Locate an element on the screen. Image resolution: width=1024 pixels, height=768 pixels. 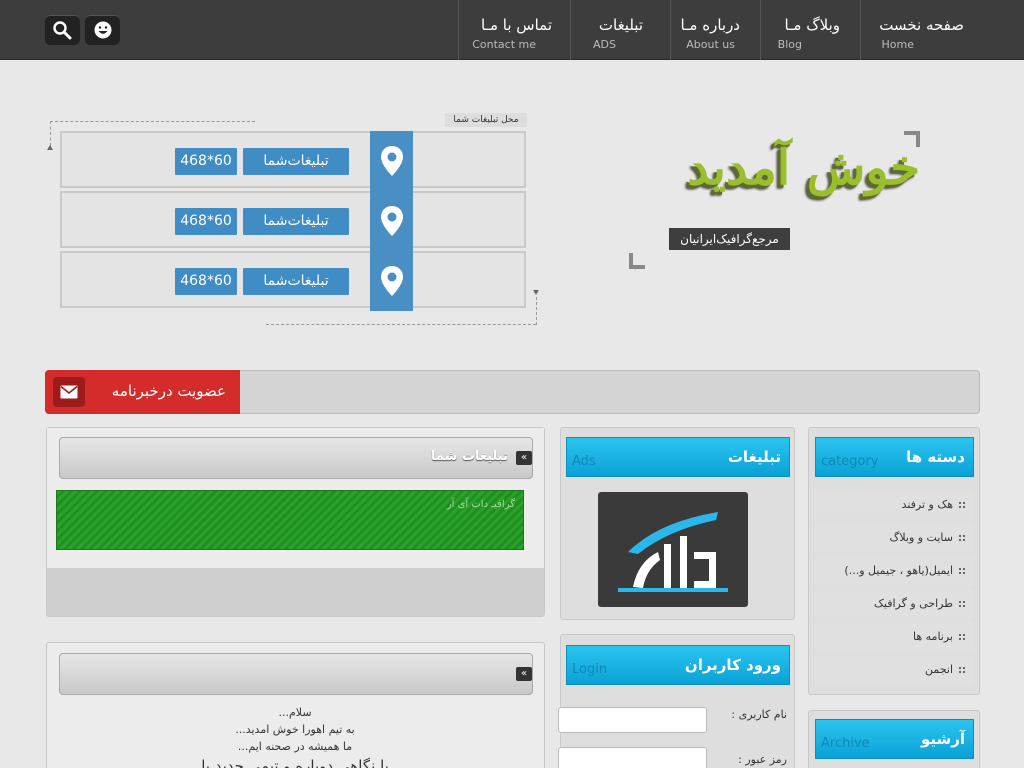
category-item: ایمیل(یاهو ، جیمیل و...) is located at coordinates (894, 571).